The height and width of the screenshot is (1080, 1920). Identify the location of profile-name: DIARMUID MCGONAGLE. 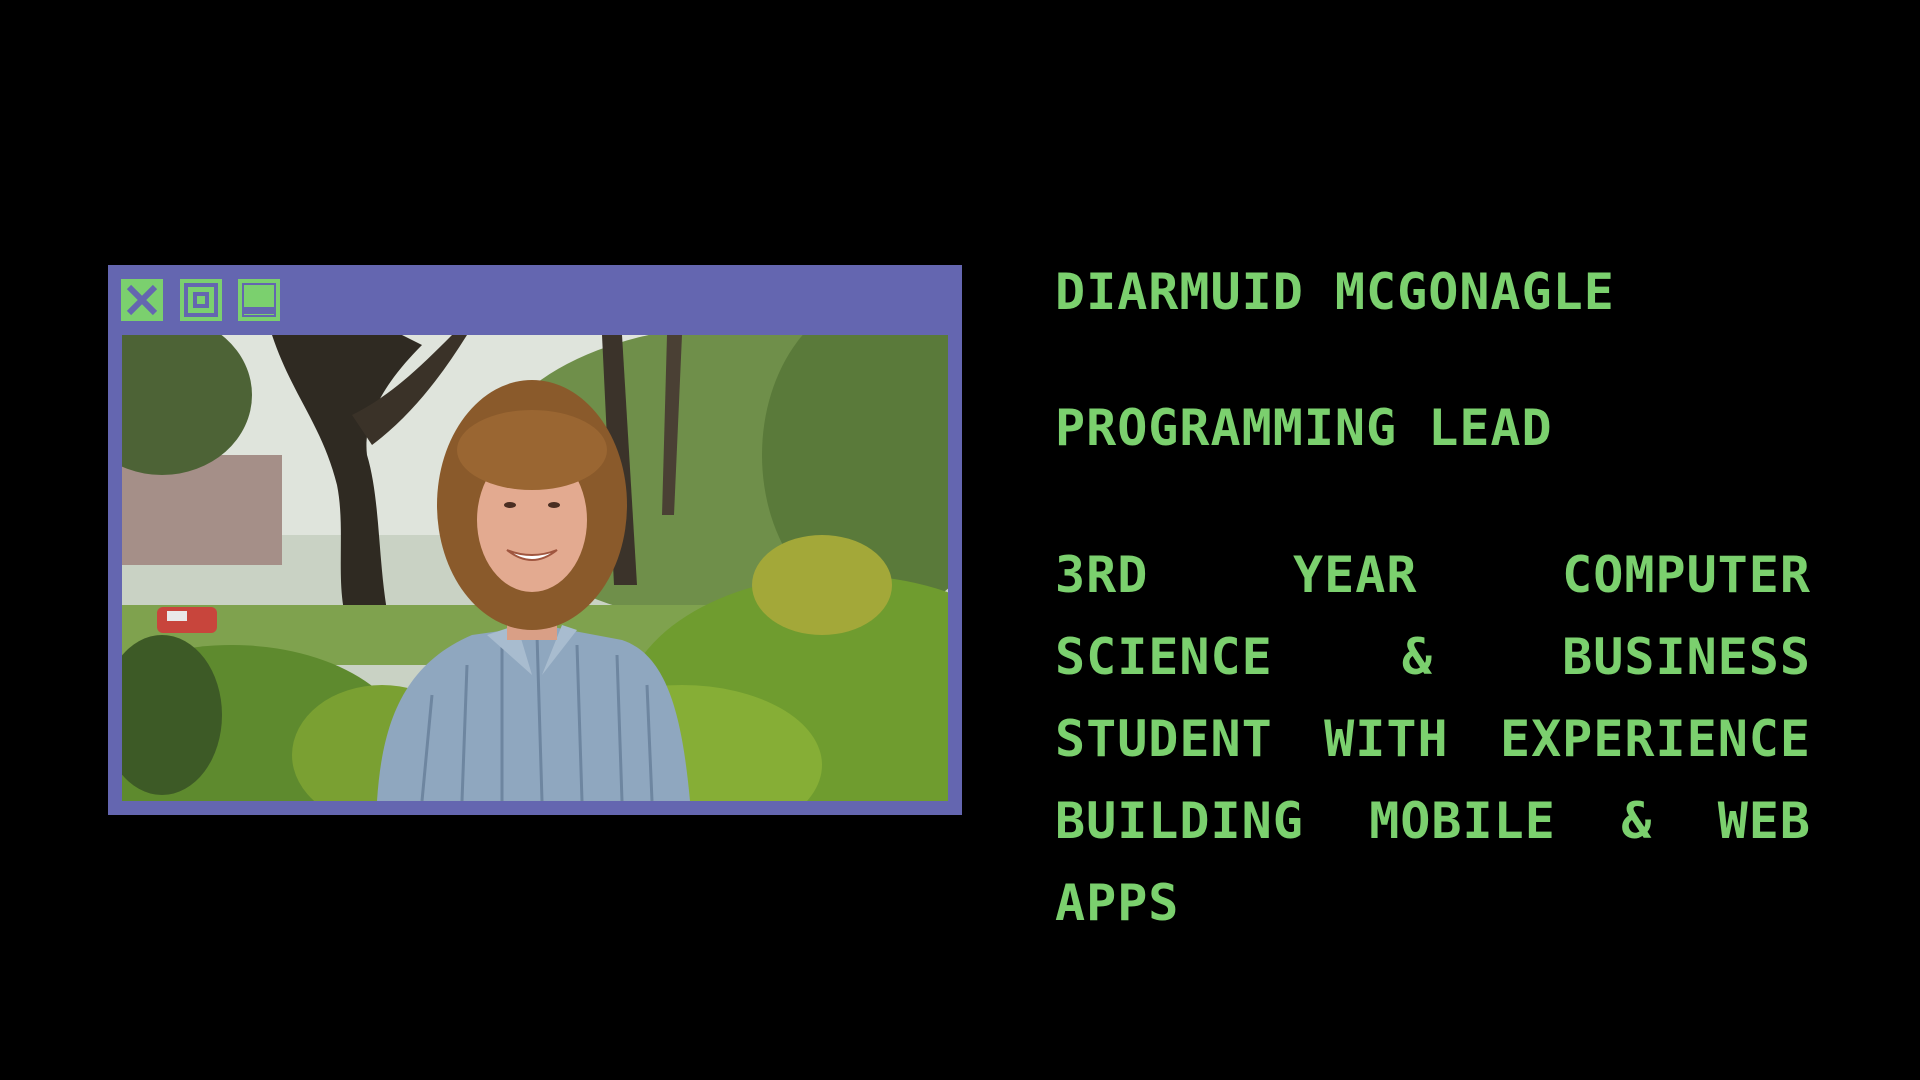
(1335, 292).